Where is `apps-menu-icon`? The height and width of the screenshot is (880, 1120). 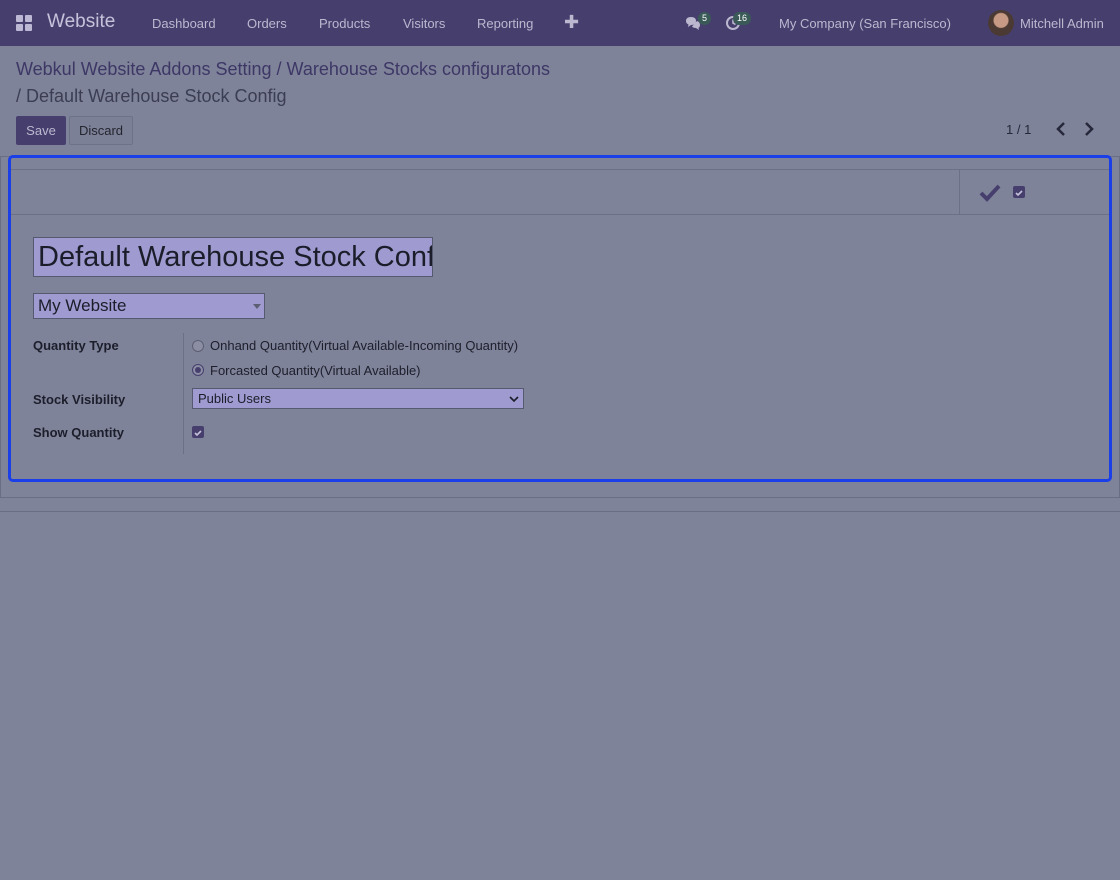 apps-menu-icon is located at coordinates (24, 23).